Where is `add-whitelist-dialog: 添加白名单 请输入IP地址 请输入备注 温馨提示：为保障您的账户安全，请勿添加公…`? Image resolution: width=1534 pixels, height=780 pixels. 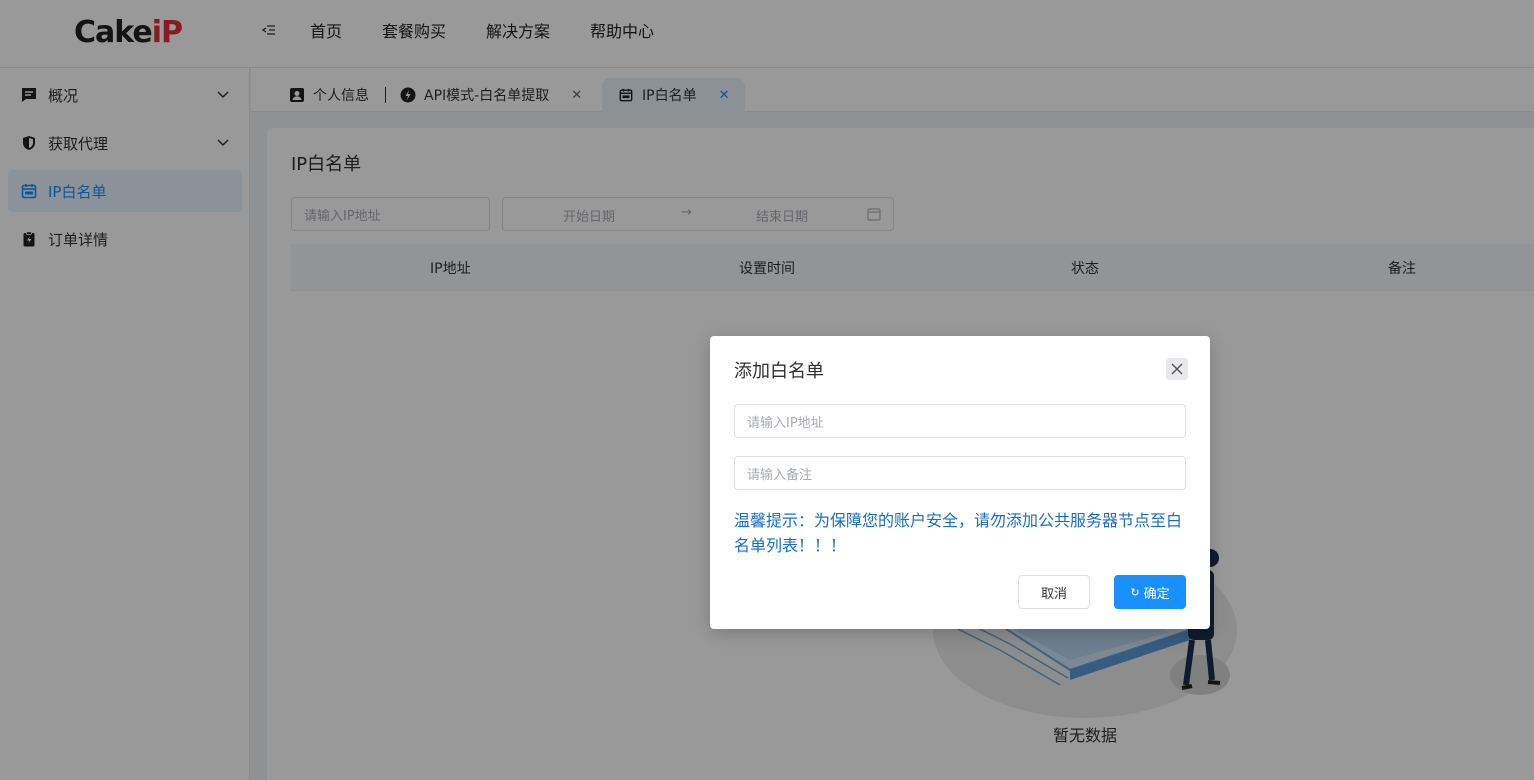 add-whitelist-dialog: 添加白名单 请输入IP地址 请输入备注 温馨提示：为保障您的账户安全，请勿添加公… is located at coordinates (960, 482).